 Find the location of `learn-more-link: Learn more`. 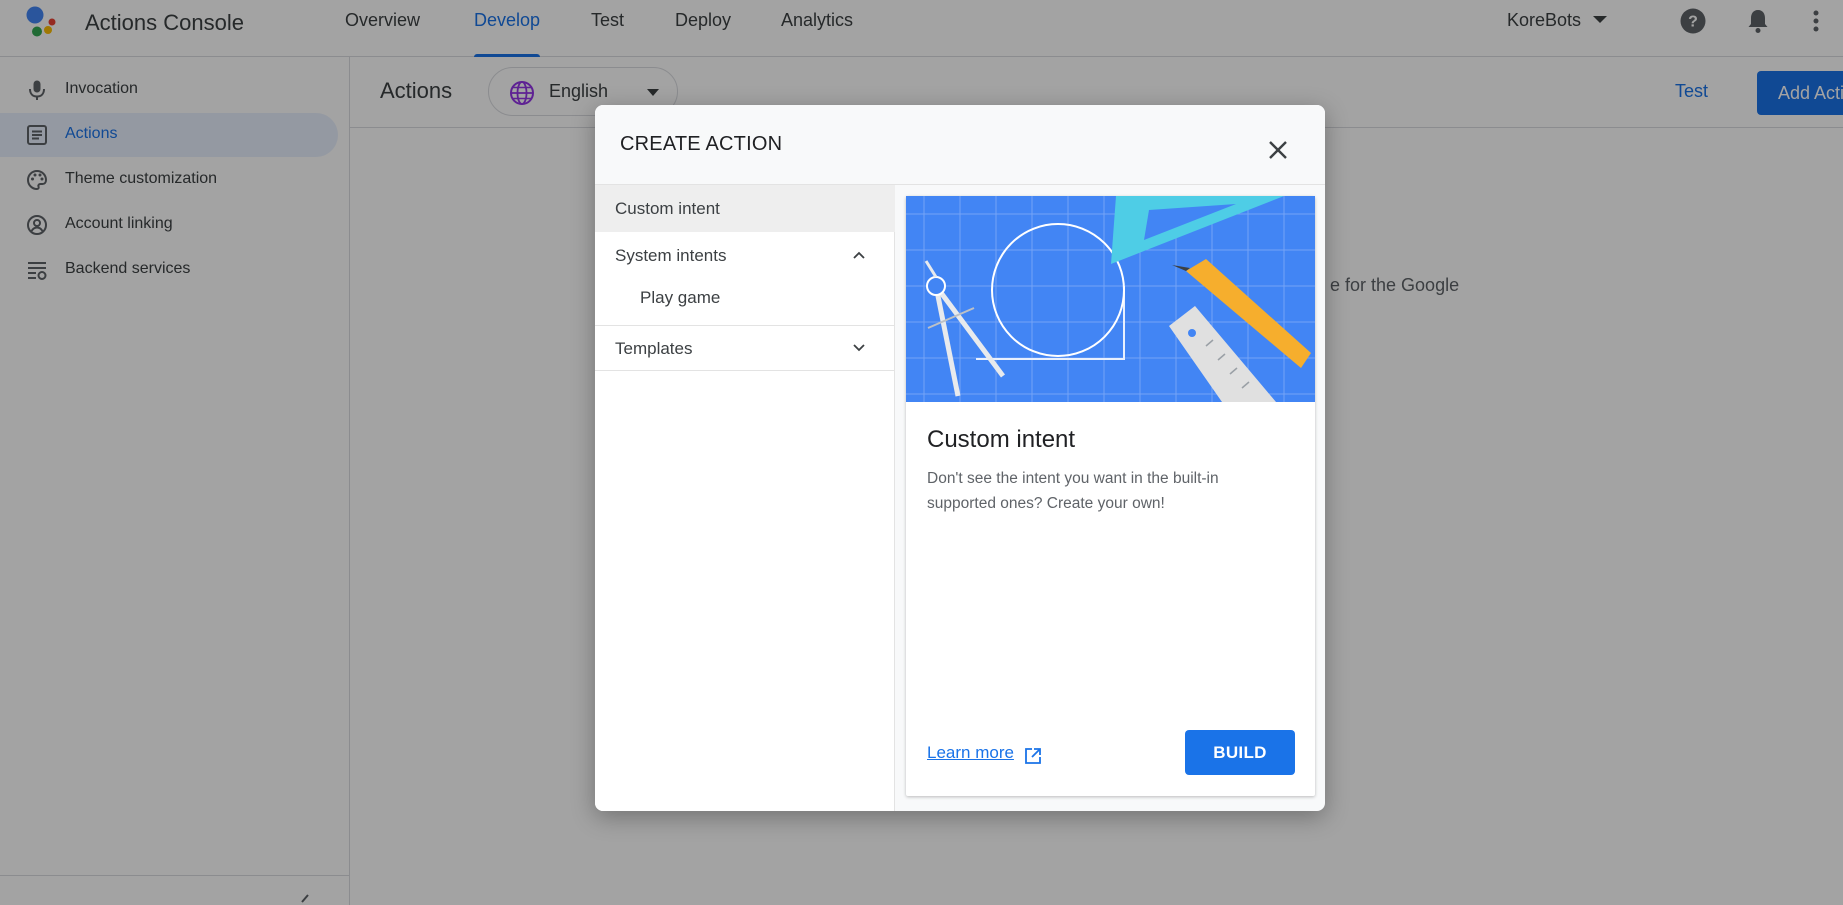

learn-more-link: Learn more is located at coordinates (970, 753).